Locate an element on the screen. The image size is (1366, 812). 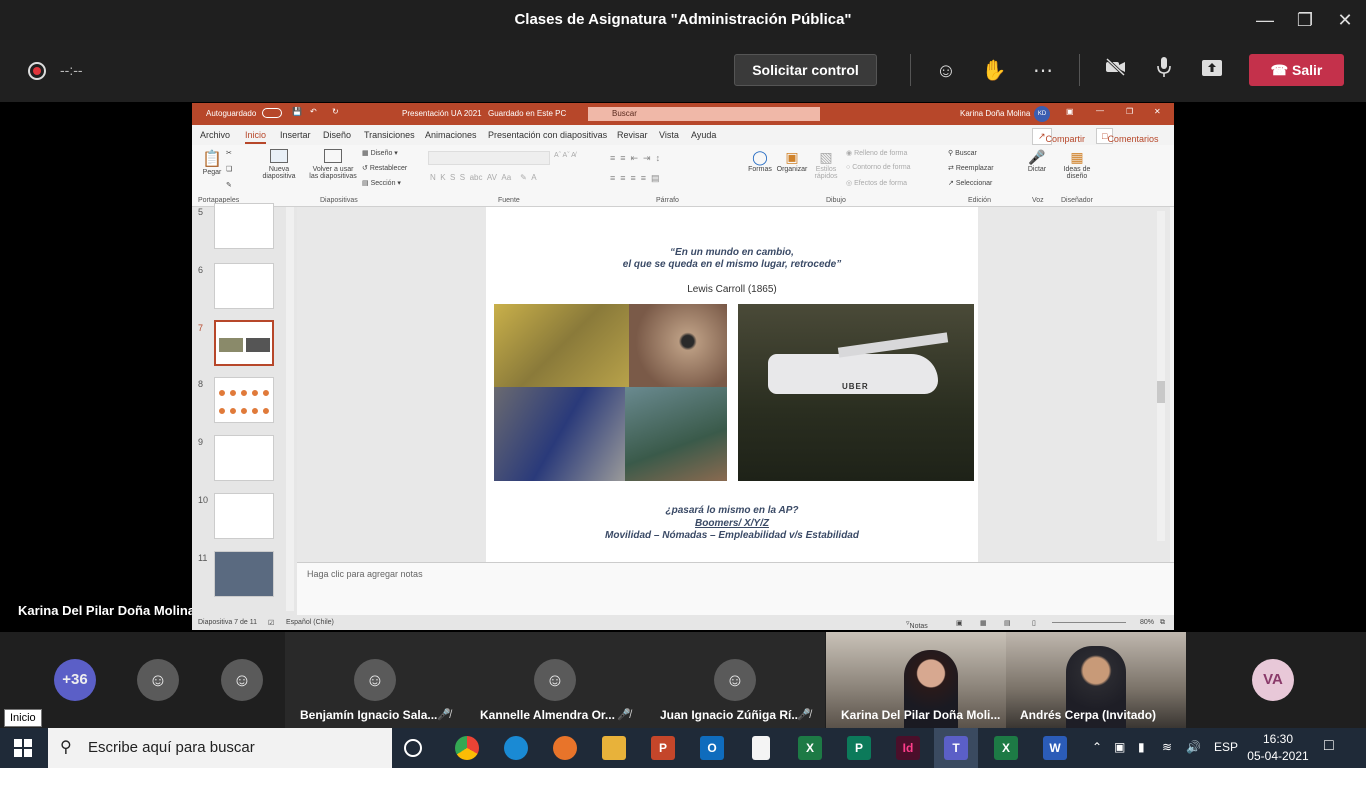
microphone-icon is located at coordinates (1164, 71).